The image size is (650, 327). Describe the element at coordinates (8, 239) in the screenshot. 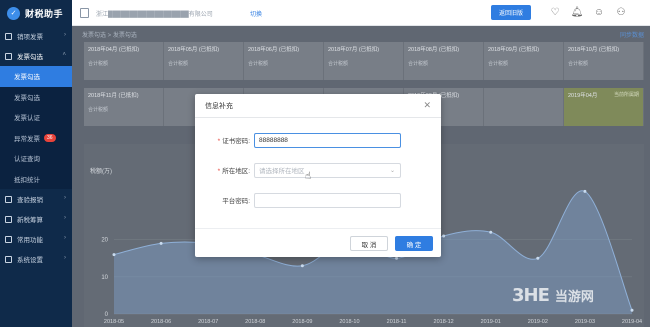

I see `grid-icon` at that location.